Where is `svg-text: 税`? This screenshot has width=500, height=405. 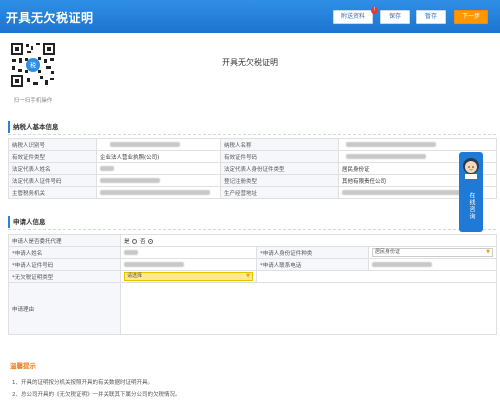
svg-text: 税 is located at coordinates (33, 66).